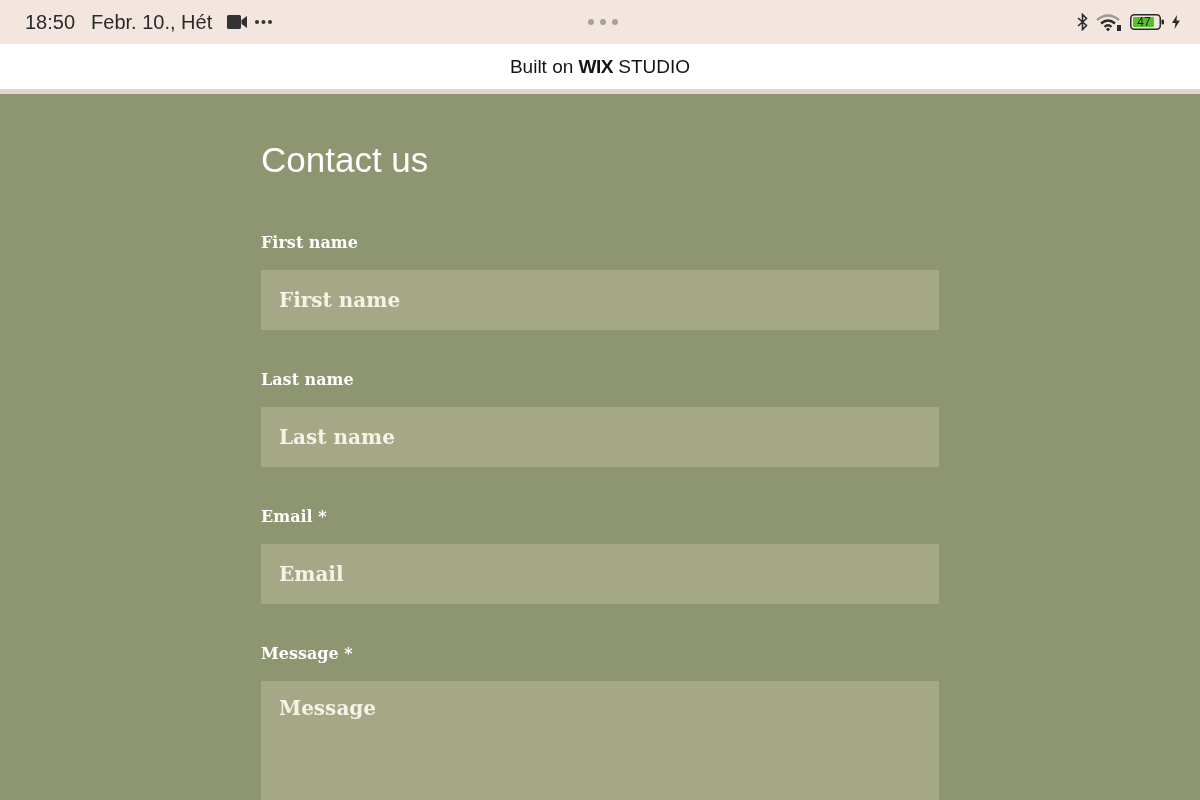 Image resolution: width=1200 pixels, height=800 pixels. I want to click on battery-percentage: 47, so click(1144, 22).